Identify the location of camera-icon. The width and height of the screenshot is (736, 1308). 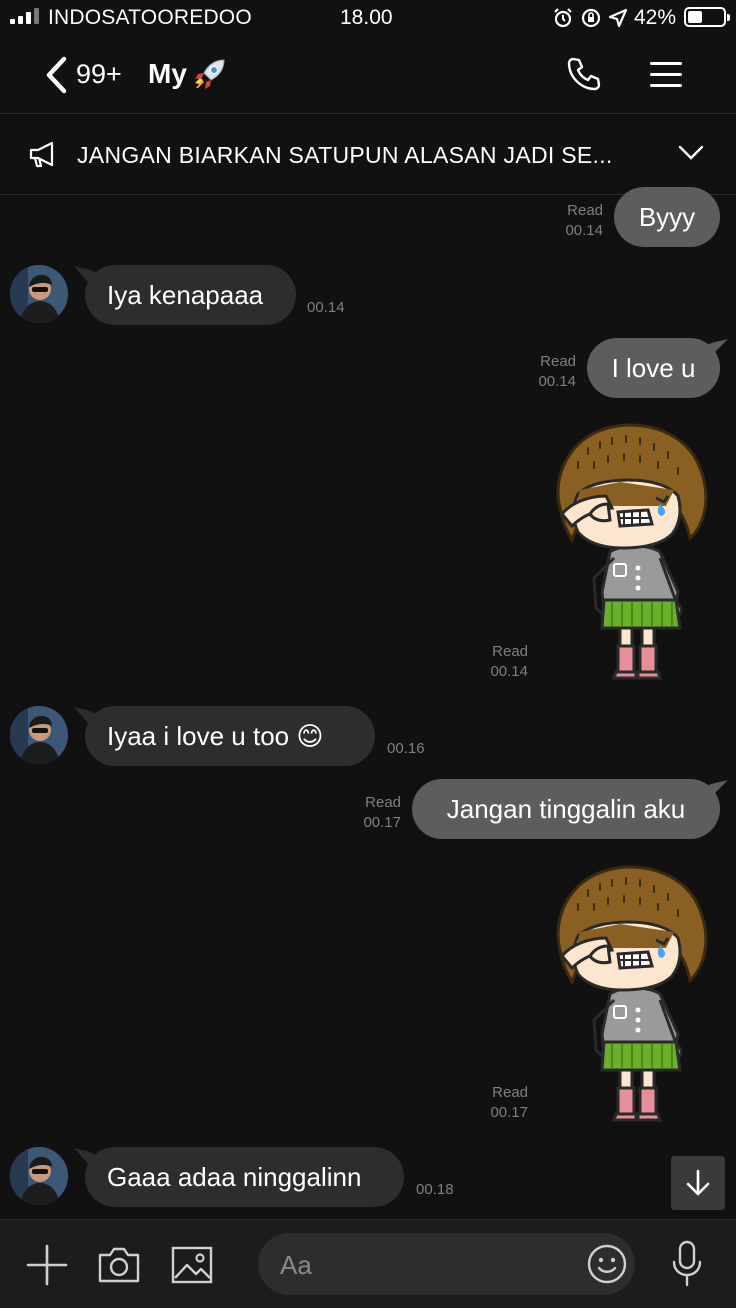
(119, 1265).